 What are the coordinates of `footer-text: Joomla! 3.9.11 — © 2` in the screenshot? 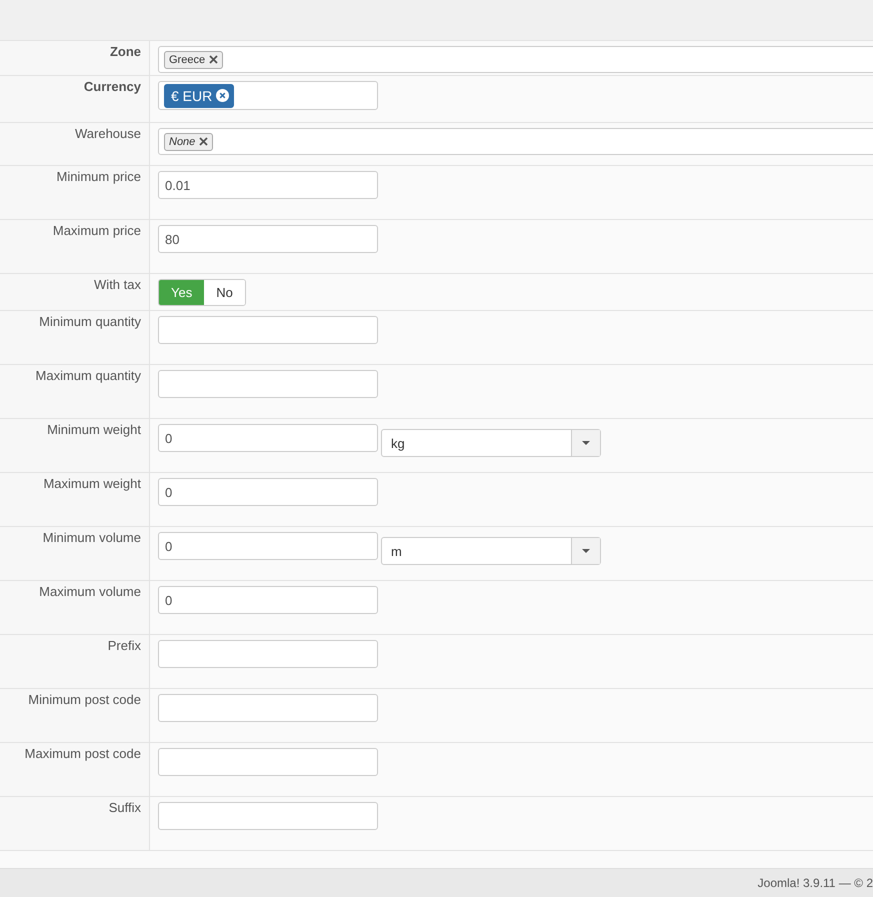 It's located at (815, 883).